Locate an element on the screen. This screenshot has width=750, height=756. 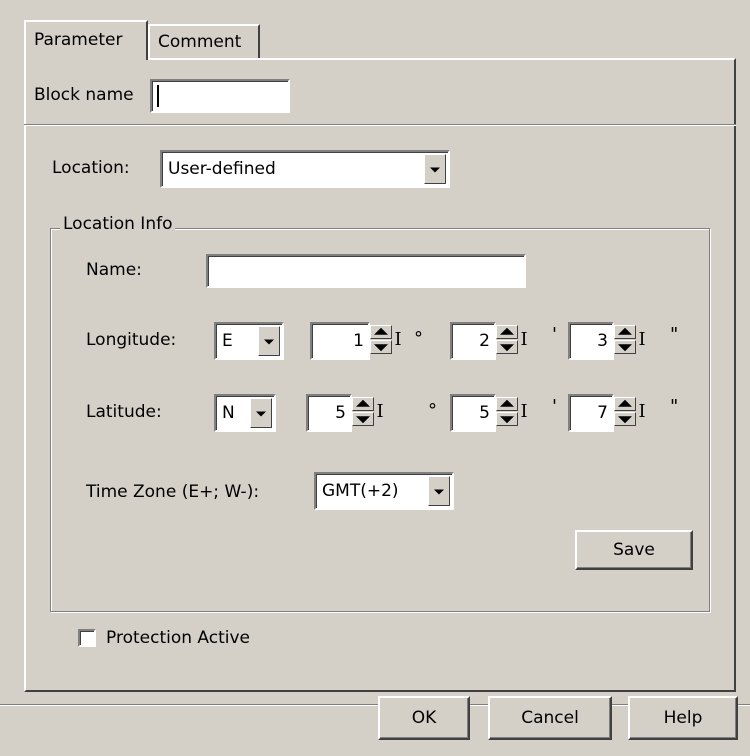
location-selected: User-defined is located at coordinates (222, 169).